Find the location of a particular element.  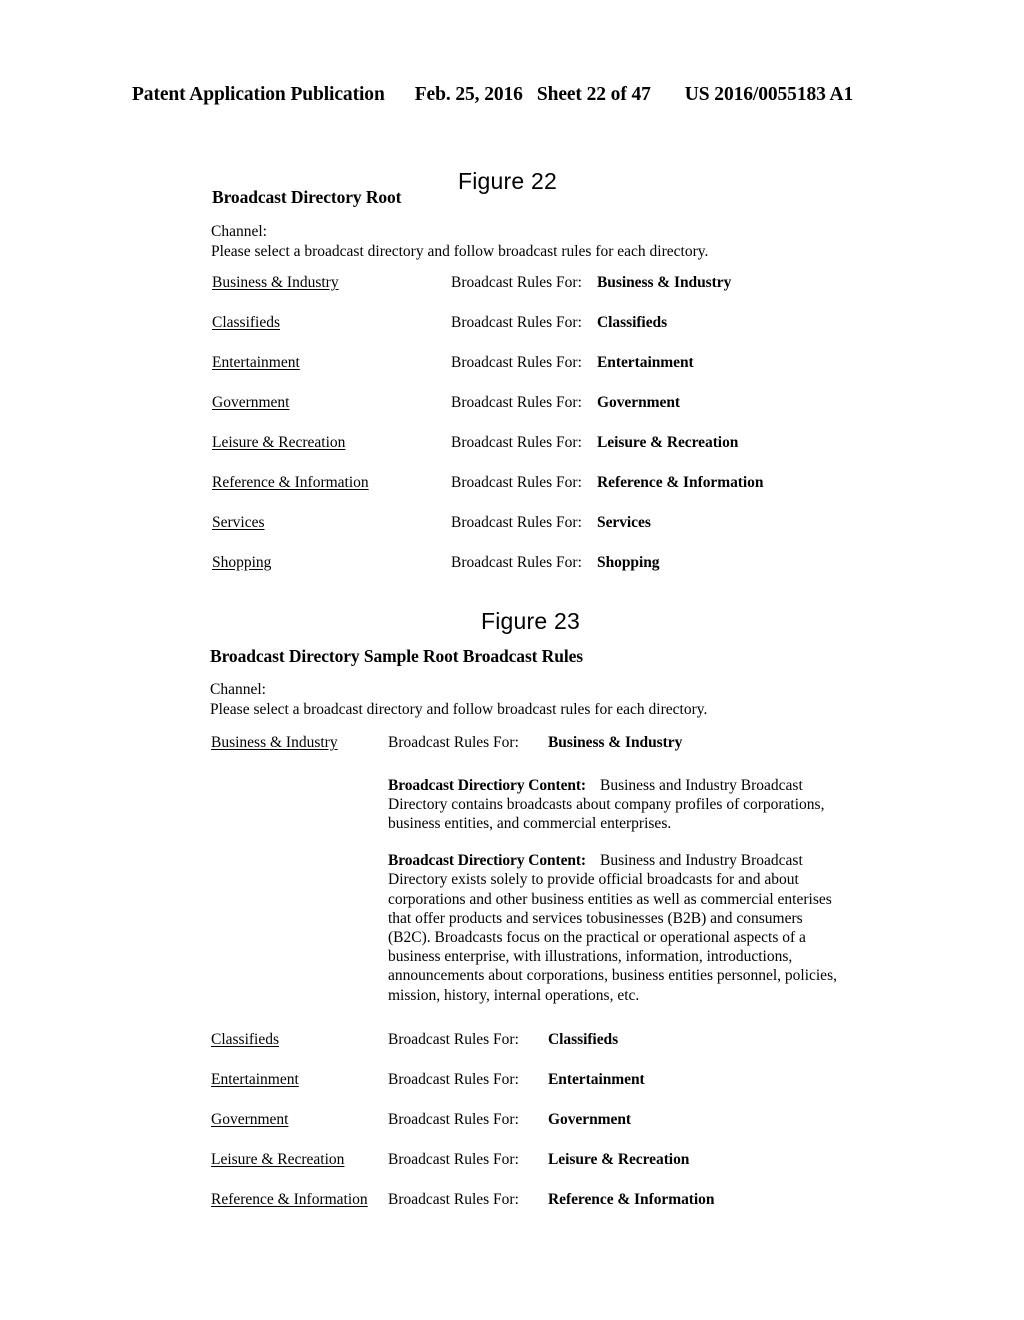

sheet-number: Sheet 22 of 47 is located at coordinates (593, 94).